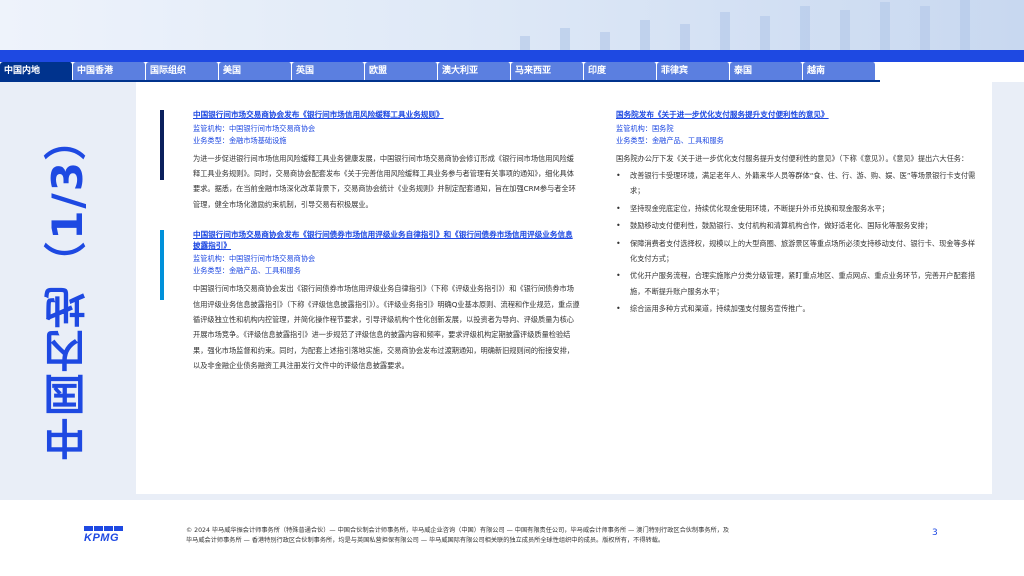 Image resolution: width=1024 pixels, height=576 pixels. I want to click on article-title-link: 国务院发布《关于进一步优化支付服务提升支付便利性的意见》, so click(798, 115).